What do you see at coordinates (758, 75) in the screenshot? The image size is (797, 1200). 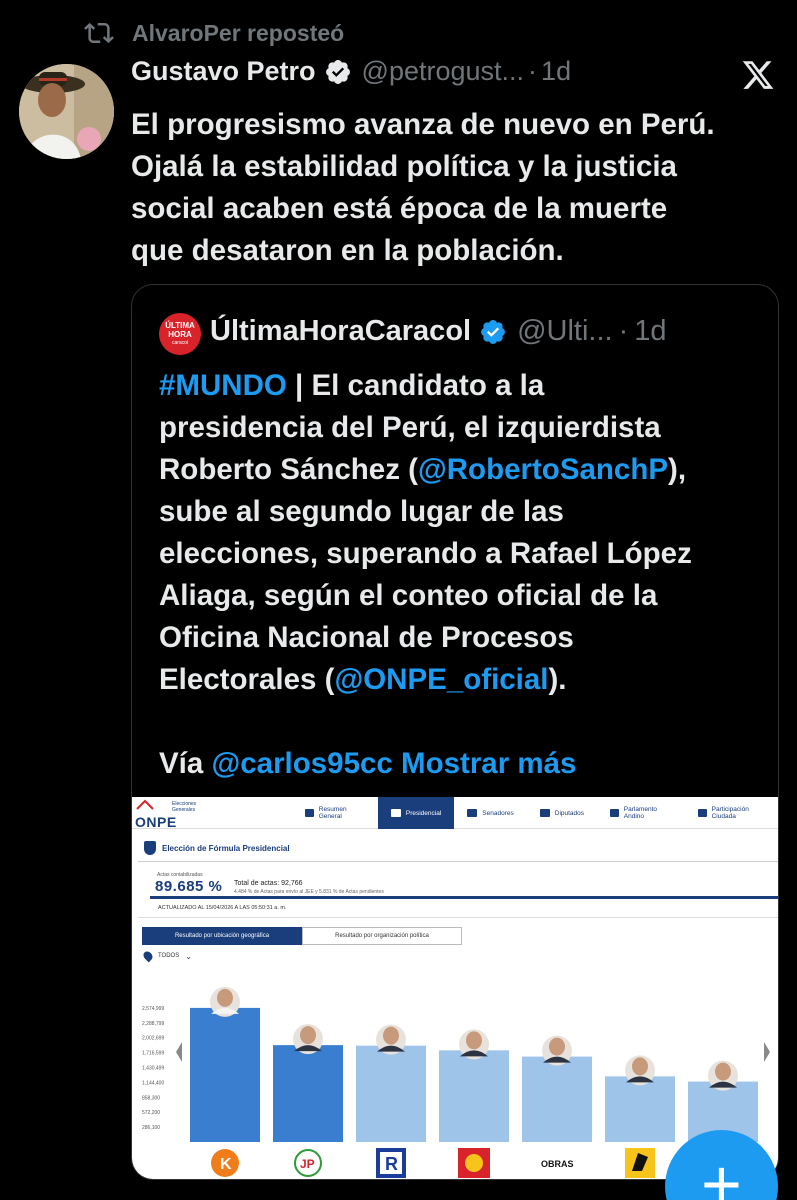 I see `x-logo-icon` at bounding box center [758, 75].